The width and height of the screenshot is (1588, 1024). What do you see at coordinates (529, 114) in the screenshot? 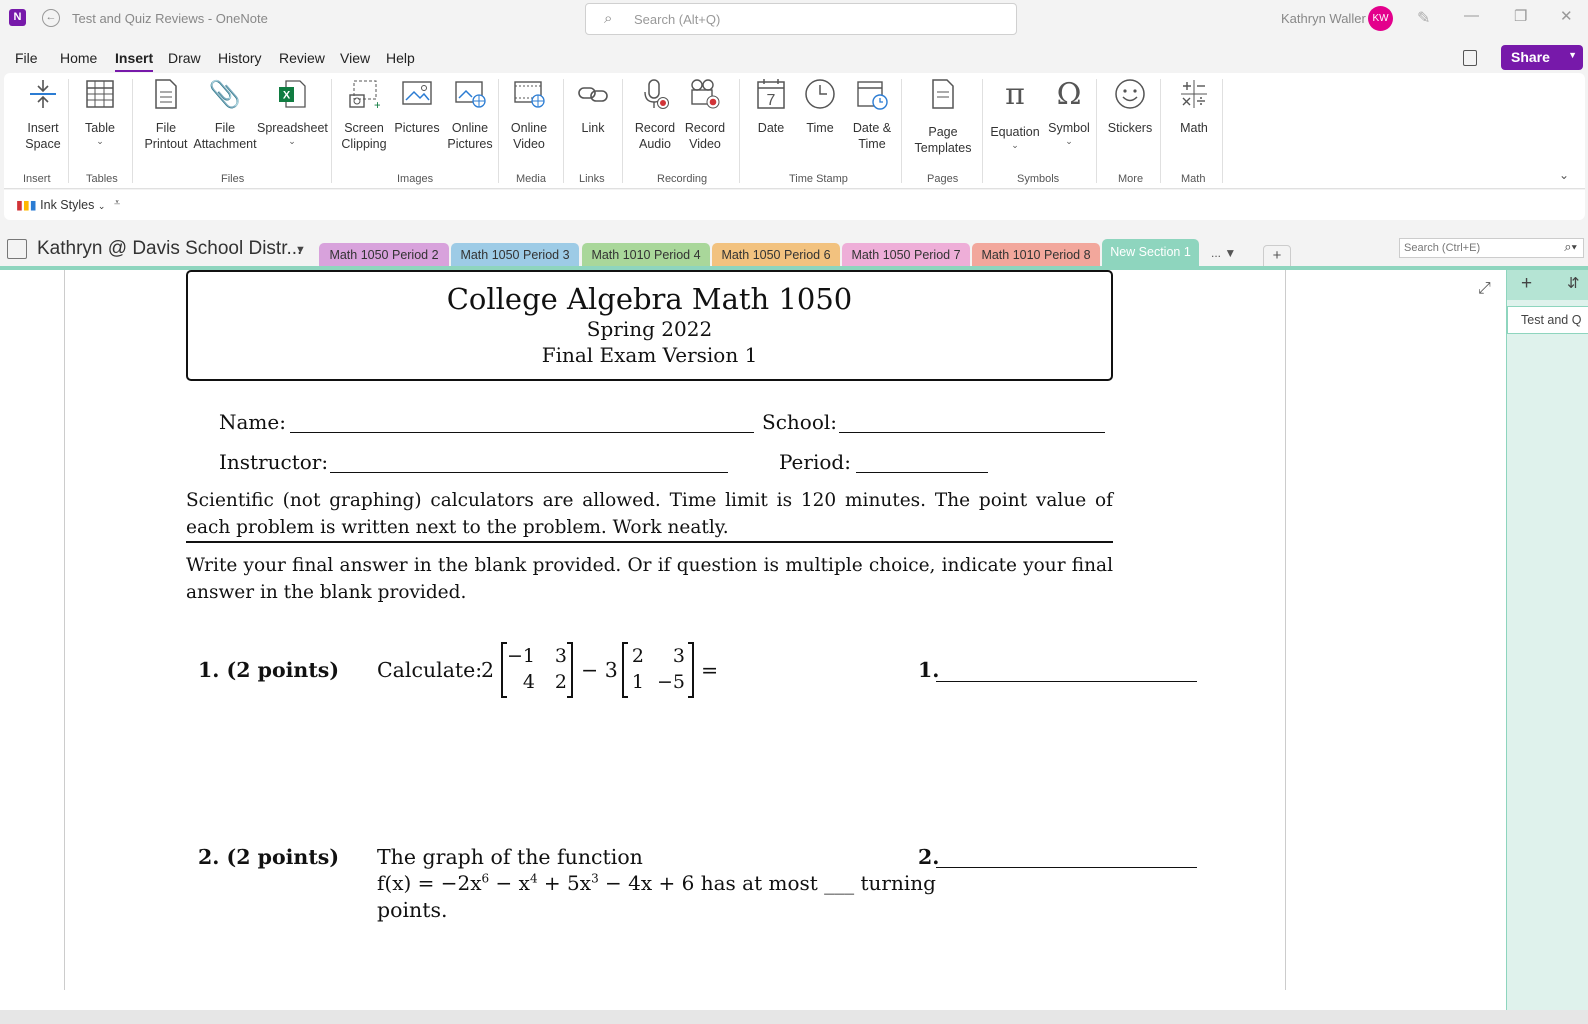
I see `online-video-button: Online Video` at bounding box center [529, 114].